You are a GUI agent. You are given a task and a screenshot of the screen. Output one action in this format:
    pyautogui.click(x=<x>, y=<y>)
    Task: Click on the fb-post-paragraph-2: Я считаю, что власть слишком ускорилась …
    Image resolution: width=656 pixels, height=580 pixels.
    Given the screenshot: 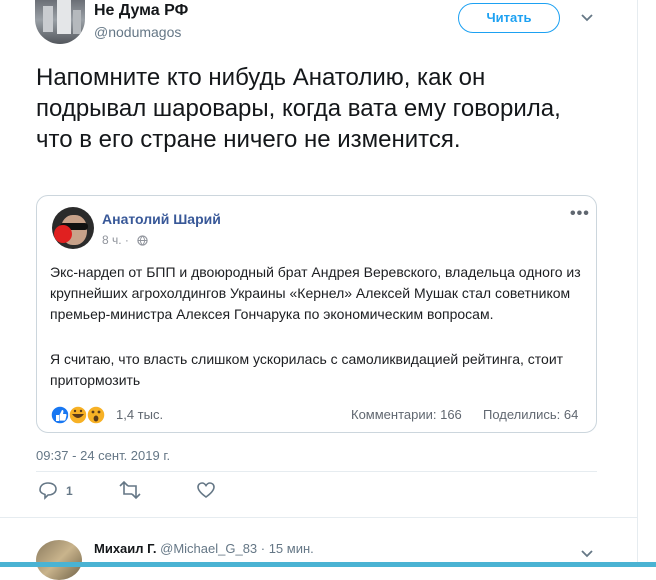 What is the action you would take?
    pyautogui.click(x=307, y=369)
    